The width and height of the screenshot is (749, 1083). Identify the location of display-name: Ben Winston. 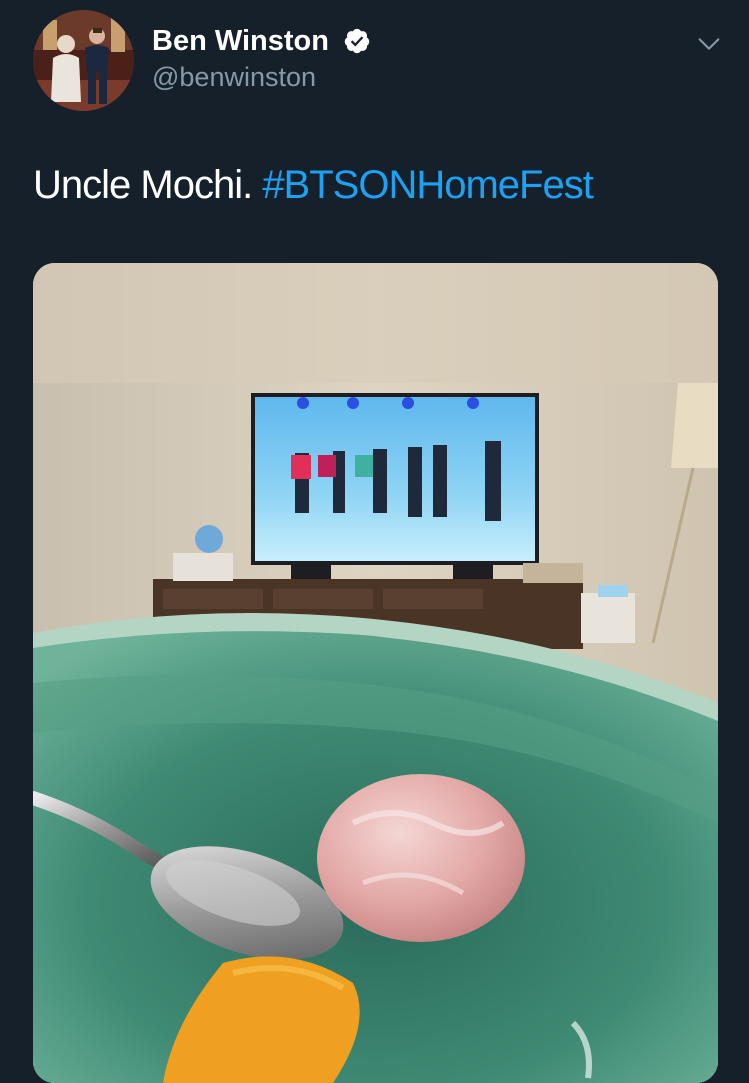
(240, 41).